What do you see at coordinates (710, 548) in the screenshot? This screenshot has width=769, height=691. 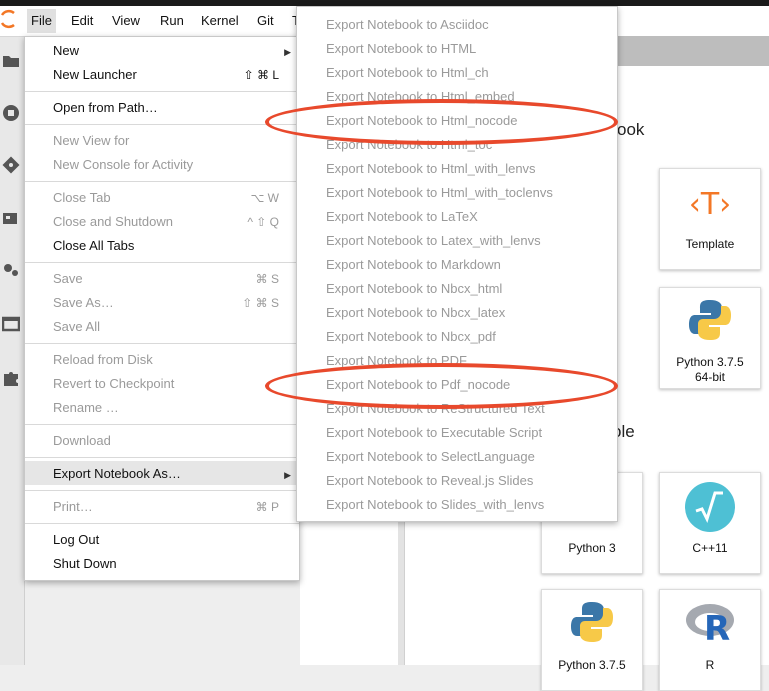 I see `cpp11-label: C++11` at bounding box center [710, 548].